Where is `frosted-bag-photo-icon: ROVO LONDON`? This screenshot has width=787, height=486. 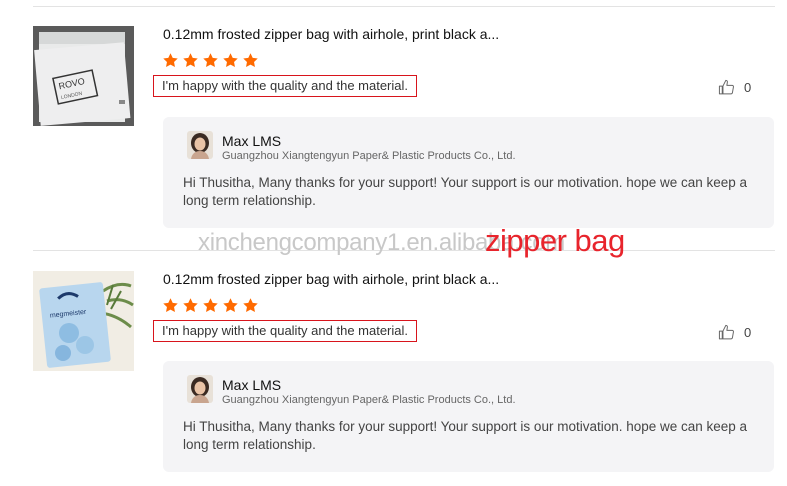
frosted-bag-photo-icon: ROVO LONDON is located at coordinates (83, 76).